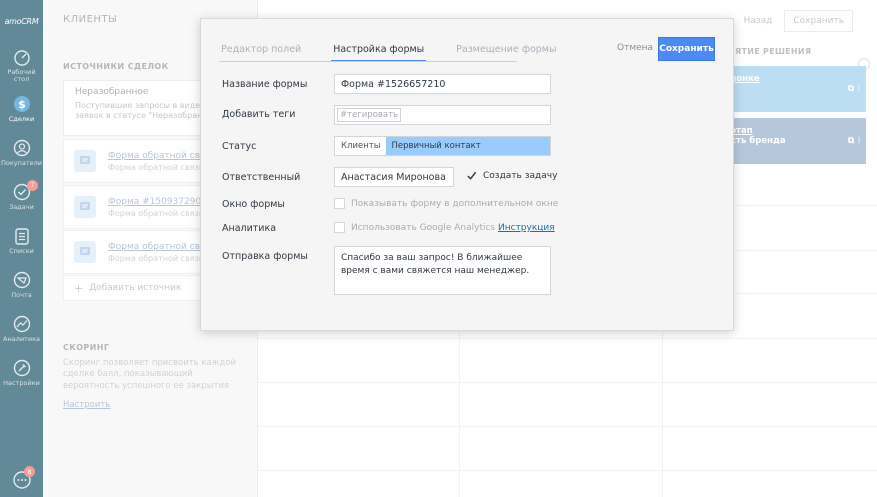 The image size is (877, 497). I want to click on analytics-label: Аналитика, so click(249, 228).